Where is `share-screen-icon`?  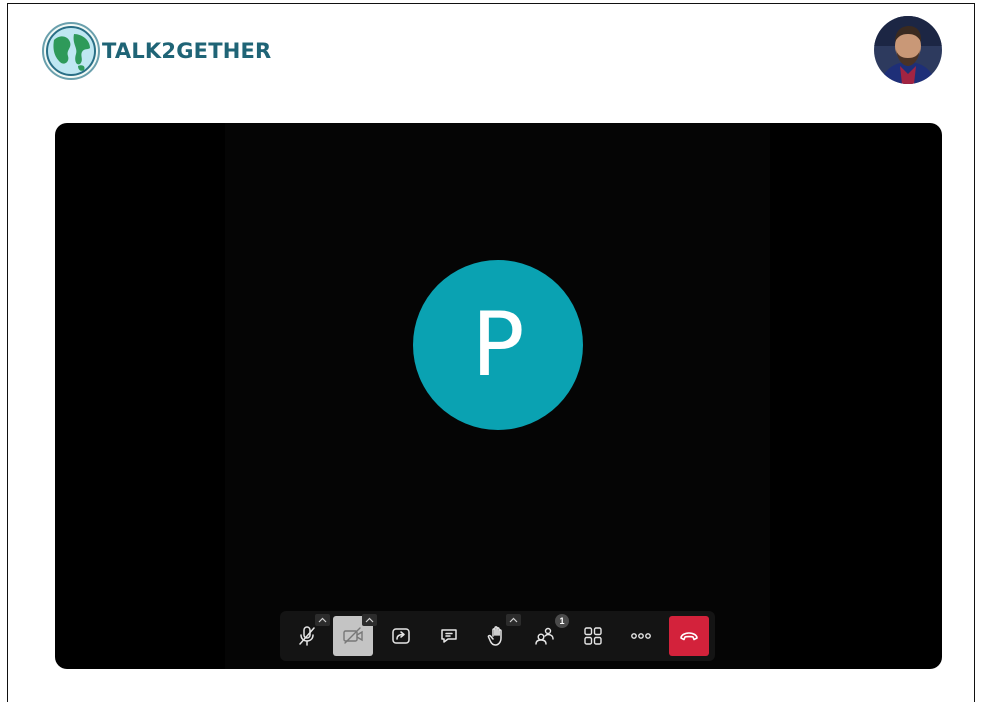 share-screen-icon is located at coordinates (401, 636).